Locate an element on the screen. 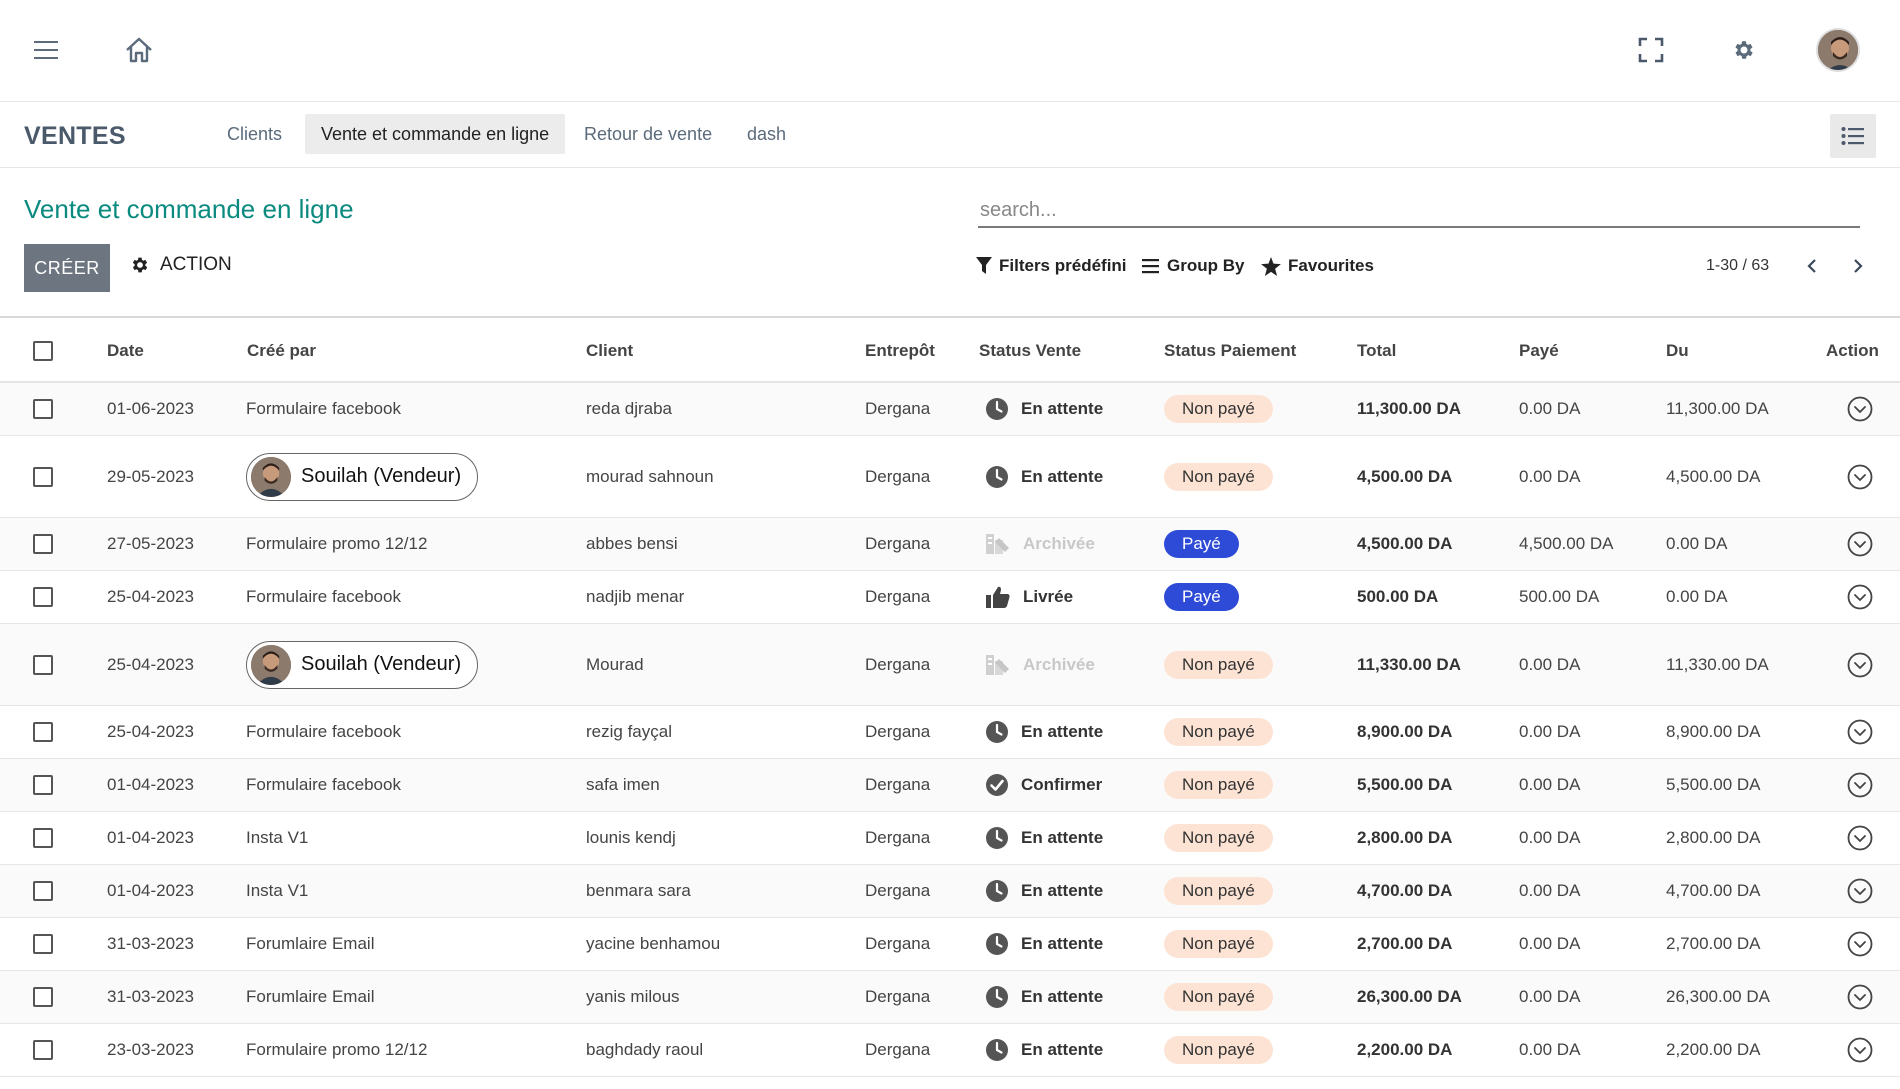 This screenshot has height=1089, width=1900. user-avatar is located at coordinates (1838, 50).